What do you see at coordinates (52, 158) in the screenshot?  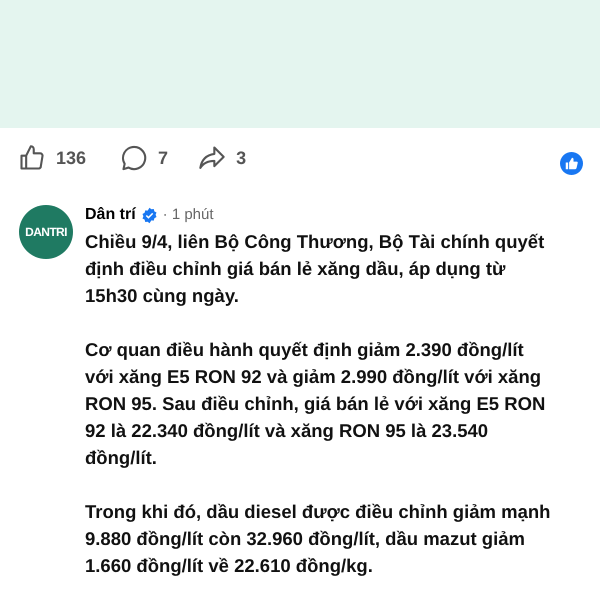 I see `like-button: 136` at bounding box center [52, 158].